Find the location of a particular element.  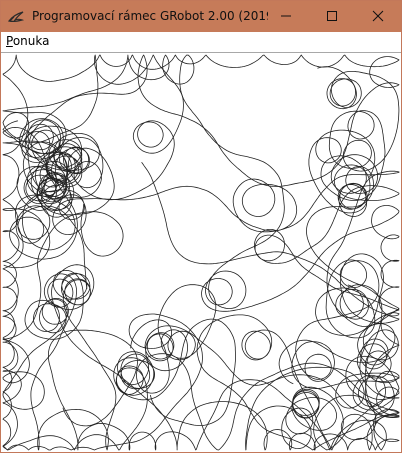

maximize-button is located at coordinates (332, 16).